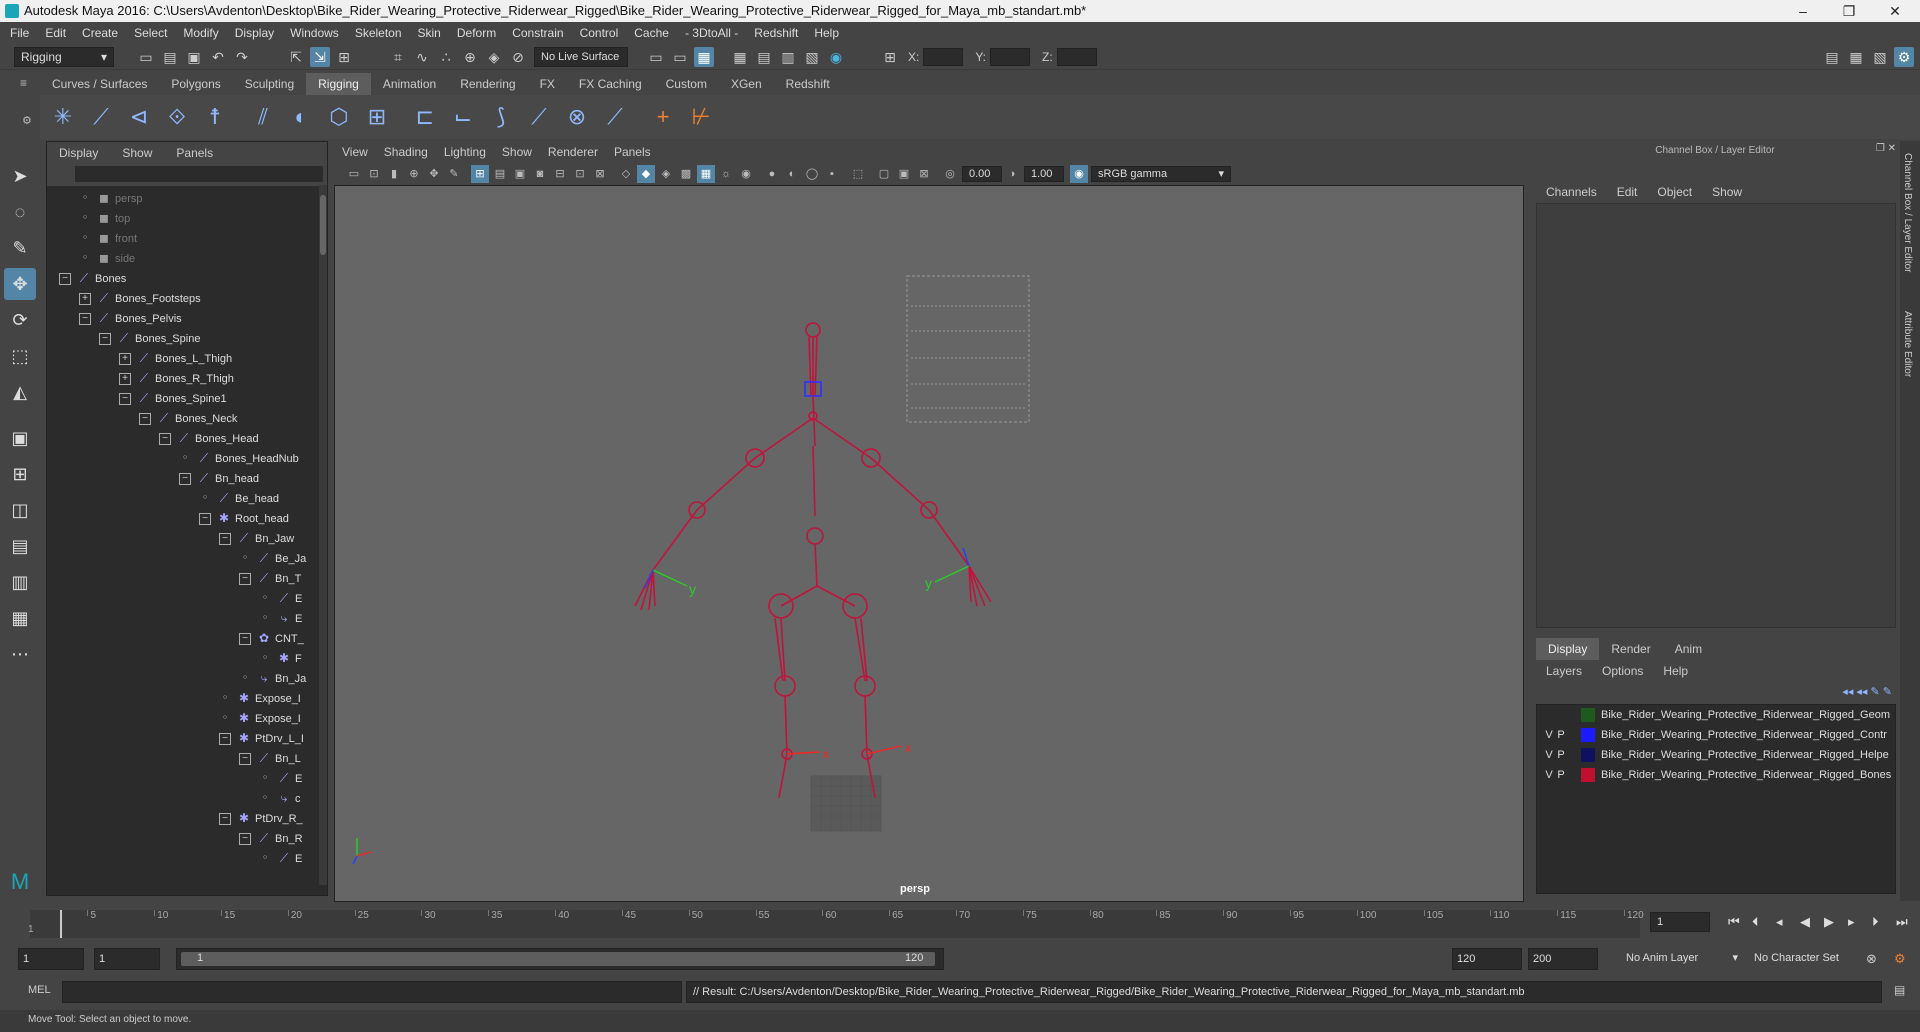  Describe the element at coordinates (1904, 57) in the screenshot. I see `tool-settings-toggle-icon: ⚙` at that location.